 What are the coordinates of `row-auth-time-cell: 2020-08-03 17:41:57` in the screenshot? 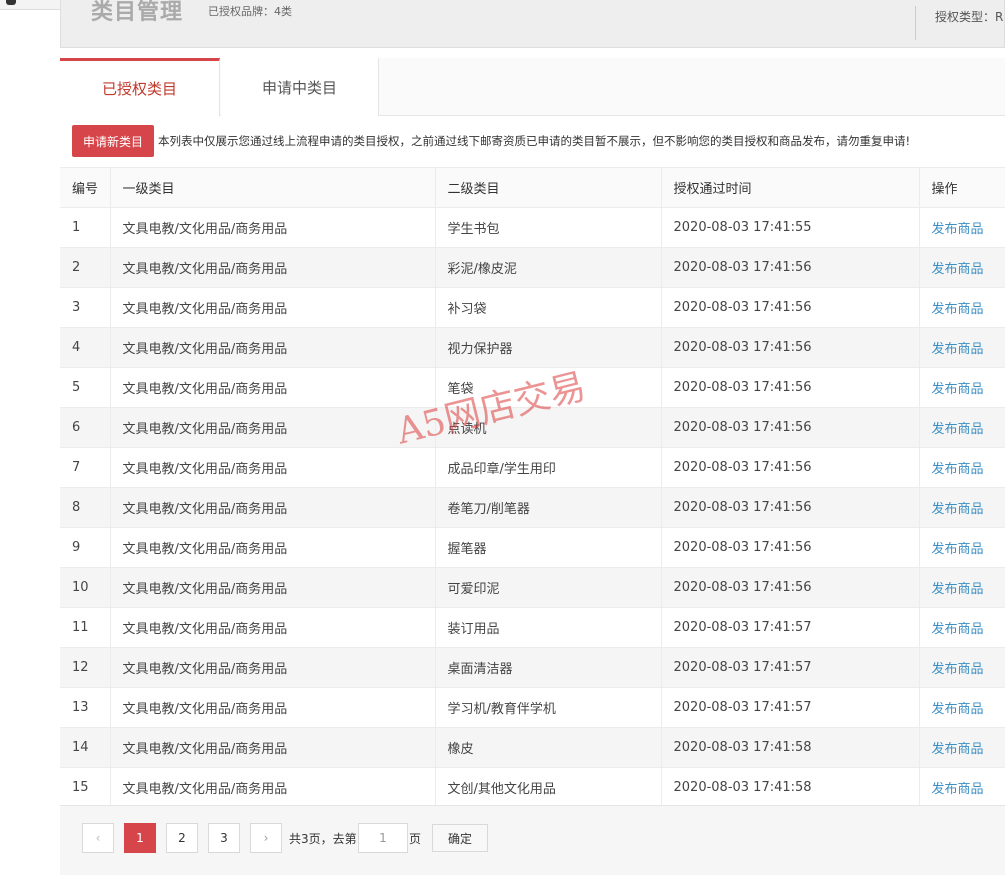 It's located at (790, 667).